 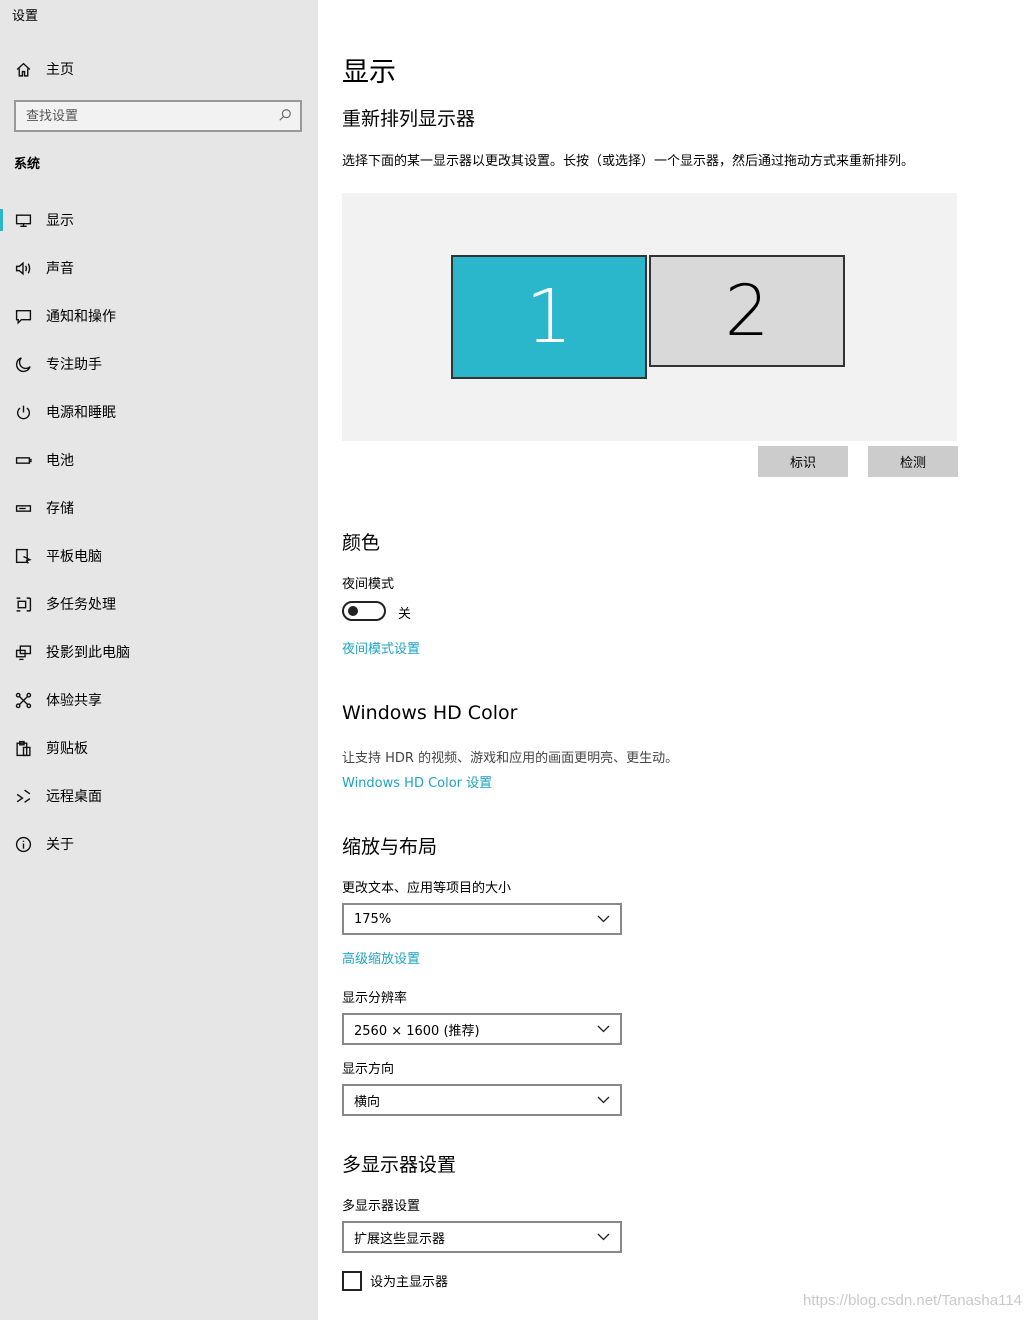 I want to click on scale-layout-heading: 缩放与布局, so click(x=390, y=847).